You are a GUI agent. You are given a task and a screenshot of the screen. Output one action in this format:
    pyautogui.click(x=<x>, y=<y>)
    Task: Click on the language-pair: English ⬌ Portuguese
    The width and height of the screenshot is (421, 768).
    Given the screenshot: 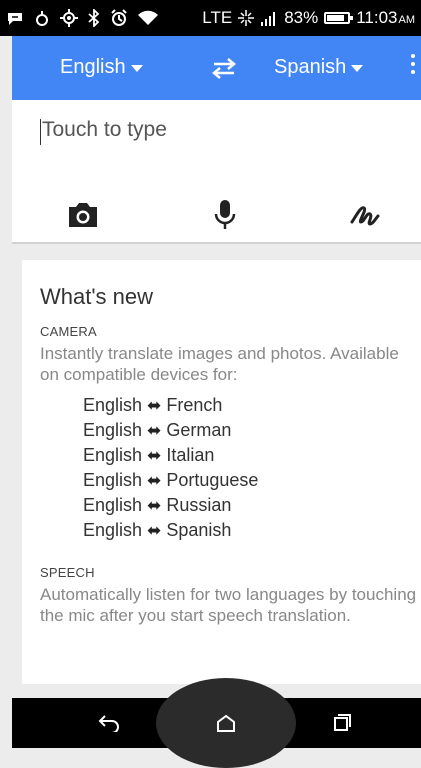 What is the action you would take?
    pyautogui.click(x=252, y=480)
    